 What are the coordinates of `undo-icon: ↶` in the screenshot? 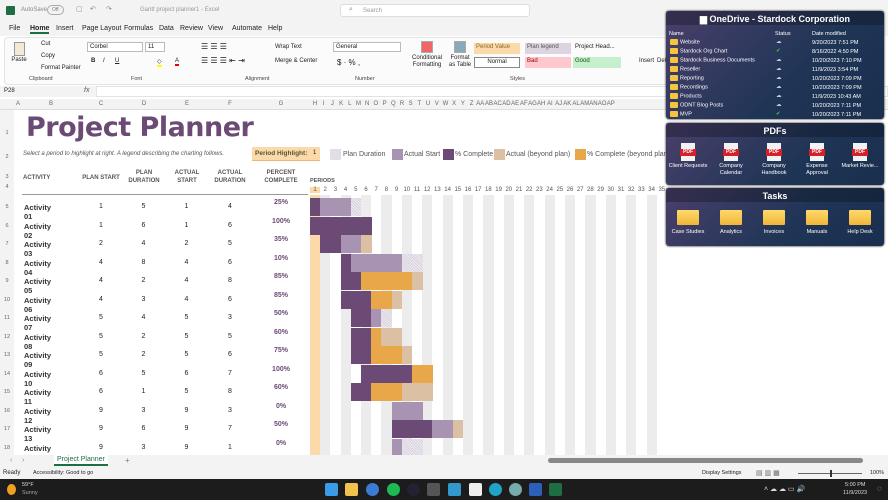 It's located at (93, 9).